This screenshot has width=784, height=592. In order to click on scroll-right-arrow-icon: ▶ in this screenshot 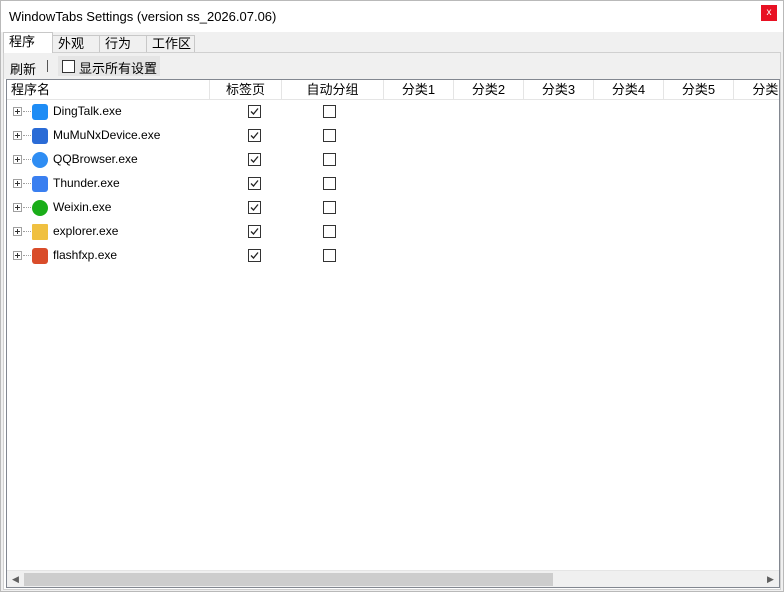, I will do `click(770, 579)`.